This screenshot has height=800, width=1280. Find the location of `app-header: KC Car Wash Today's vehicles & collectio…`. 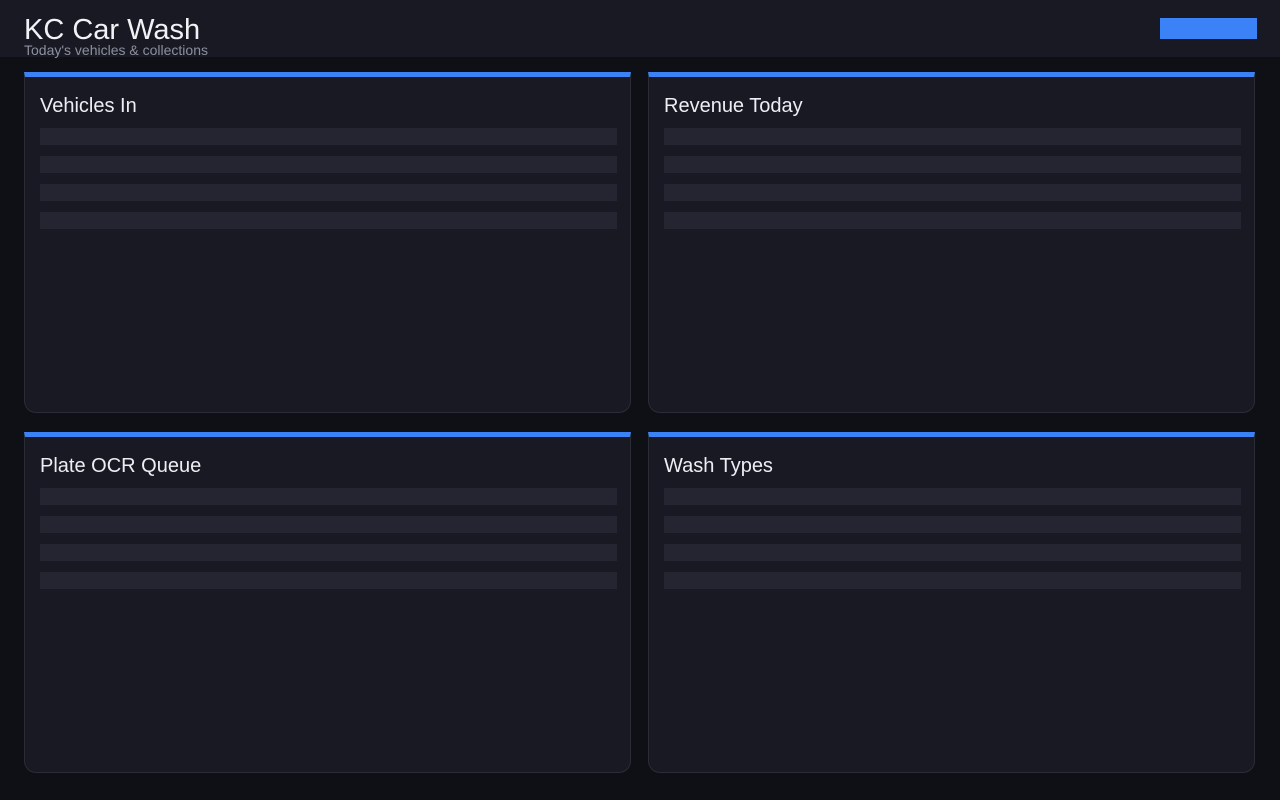

app-header: KC Car Wash Today's vehicles & collectio… is located at coordinates (640, 29).